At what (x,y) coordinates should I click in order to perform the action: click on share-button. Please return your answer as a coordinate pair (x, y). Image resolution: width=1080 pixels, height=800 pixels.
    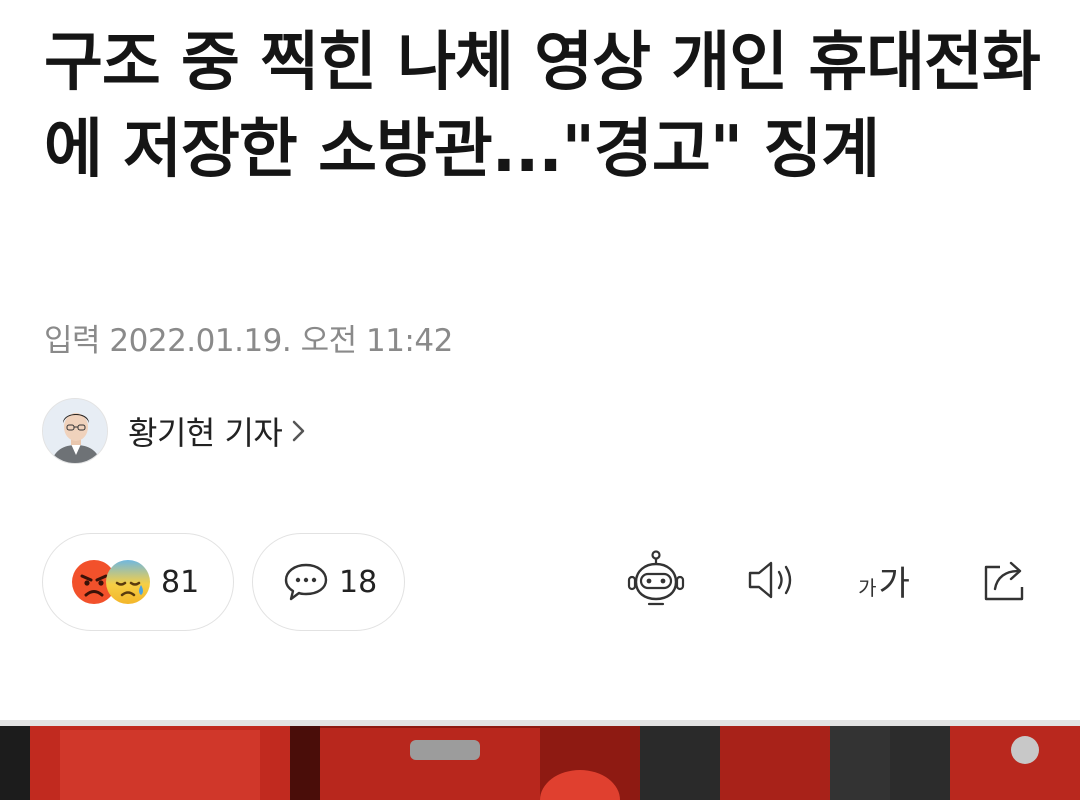
    Looking at the image, I should click on (1006, 580).